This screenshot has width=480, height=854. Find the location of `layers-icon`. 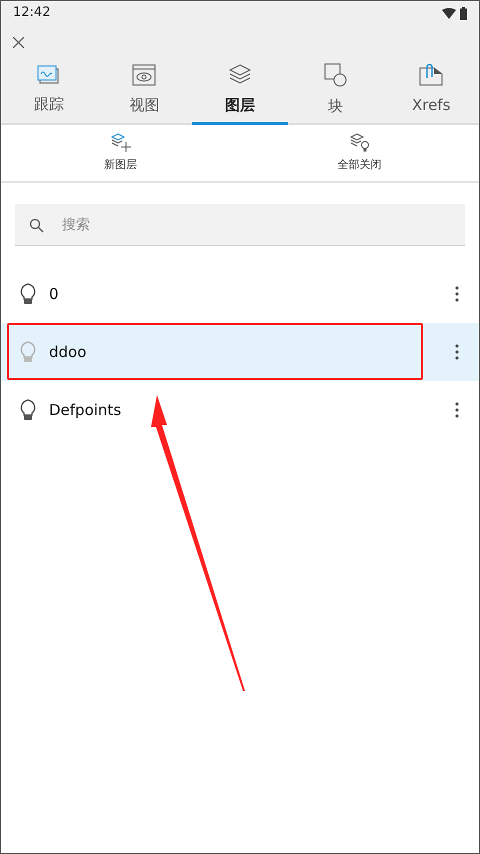

layers-icon is located at coordinates (240, 75).